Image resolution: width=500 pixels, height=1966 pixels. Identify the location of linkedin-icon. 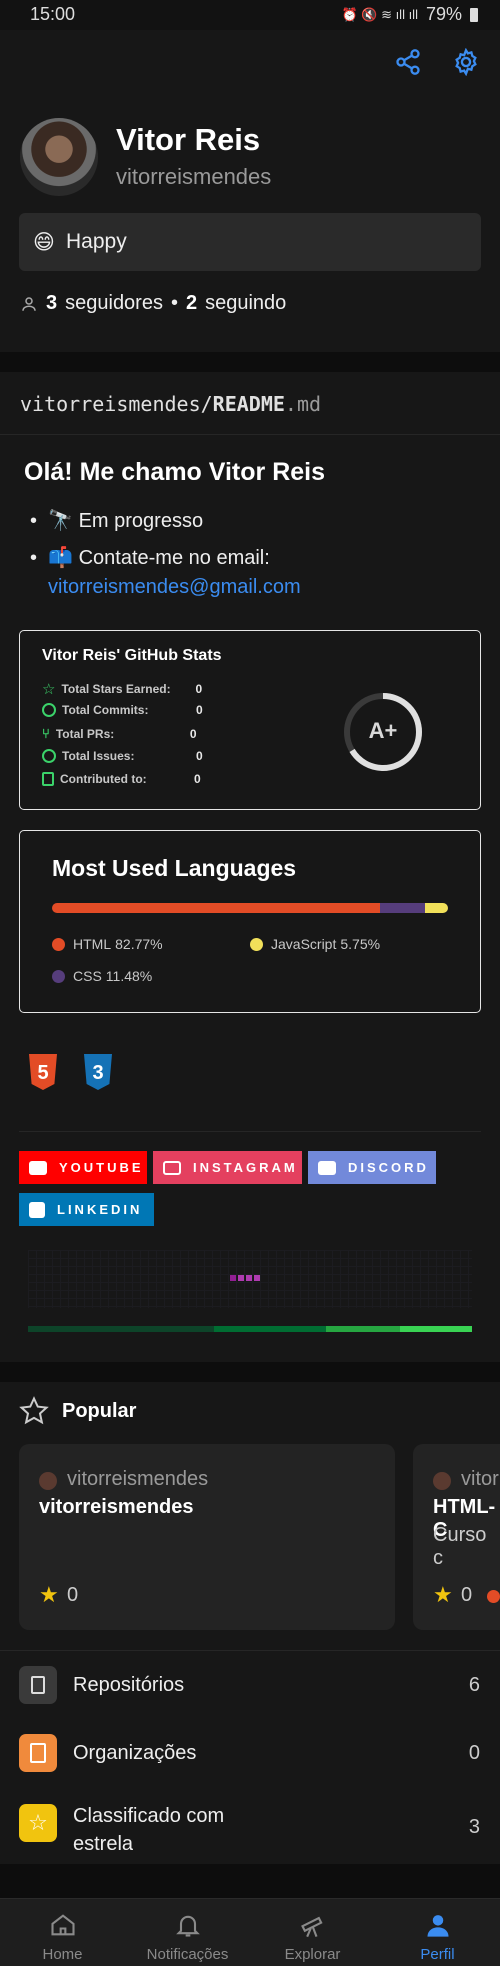
(37, 1209).